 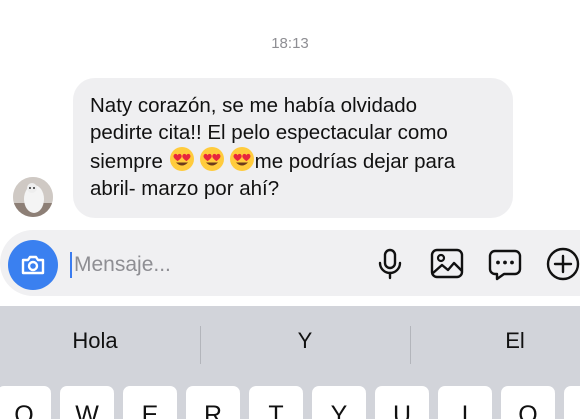 I want to click on key-y: Y, so click(x=339, y=402).